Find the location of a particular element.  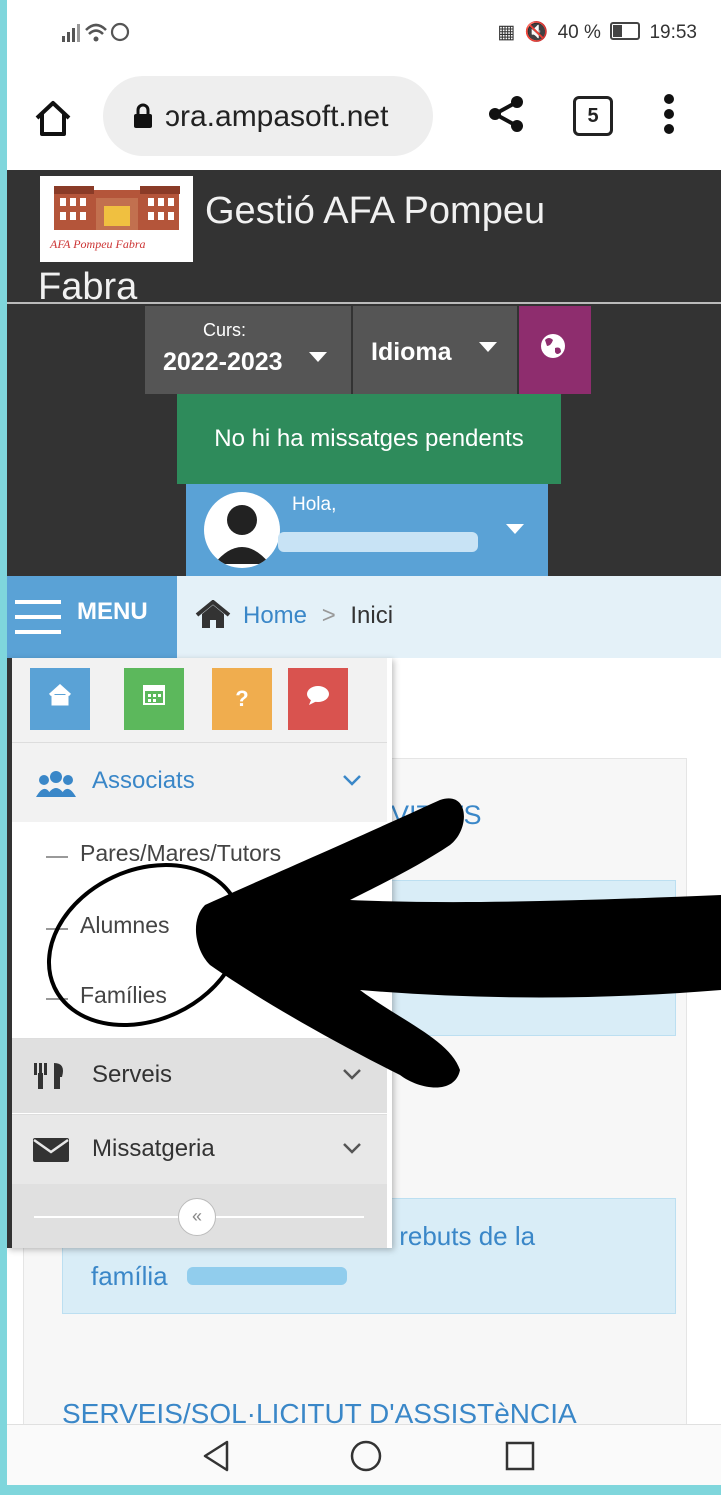

android-nav-bar is located at coordinates (364, 1455).